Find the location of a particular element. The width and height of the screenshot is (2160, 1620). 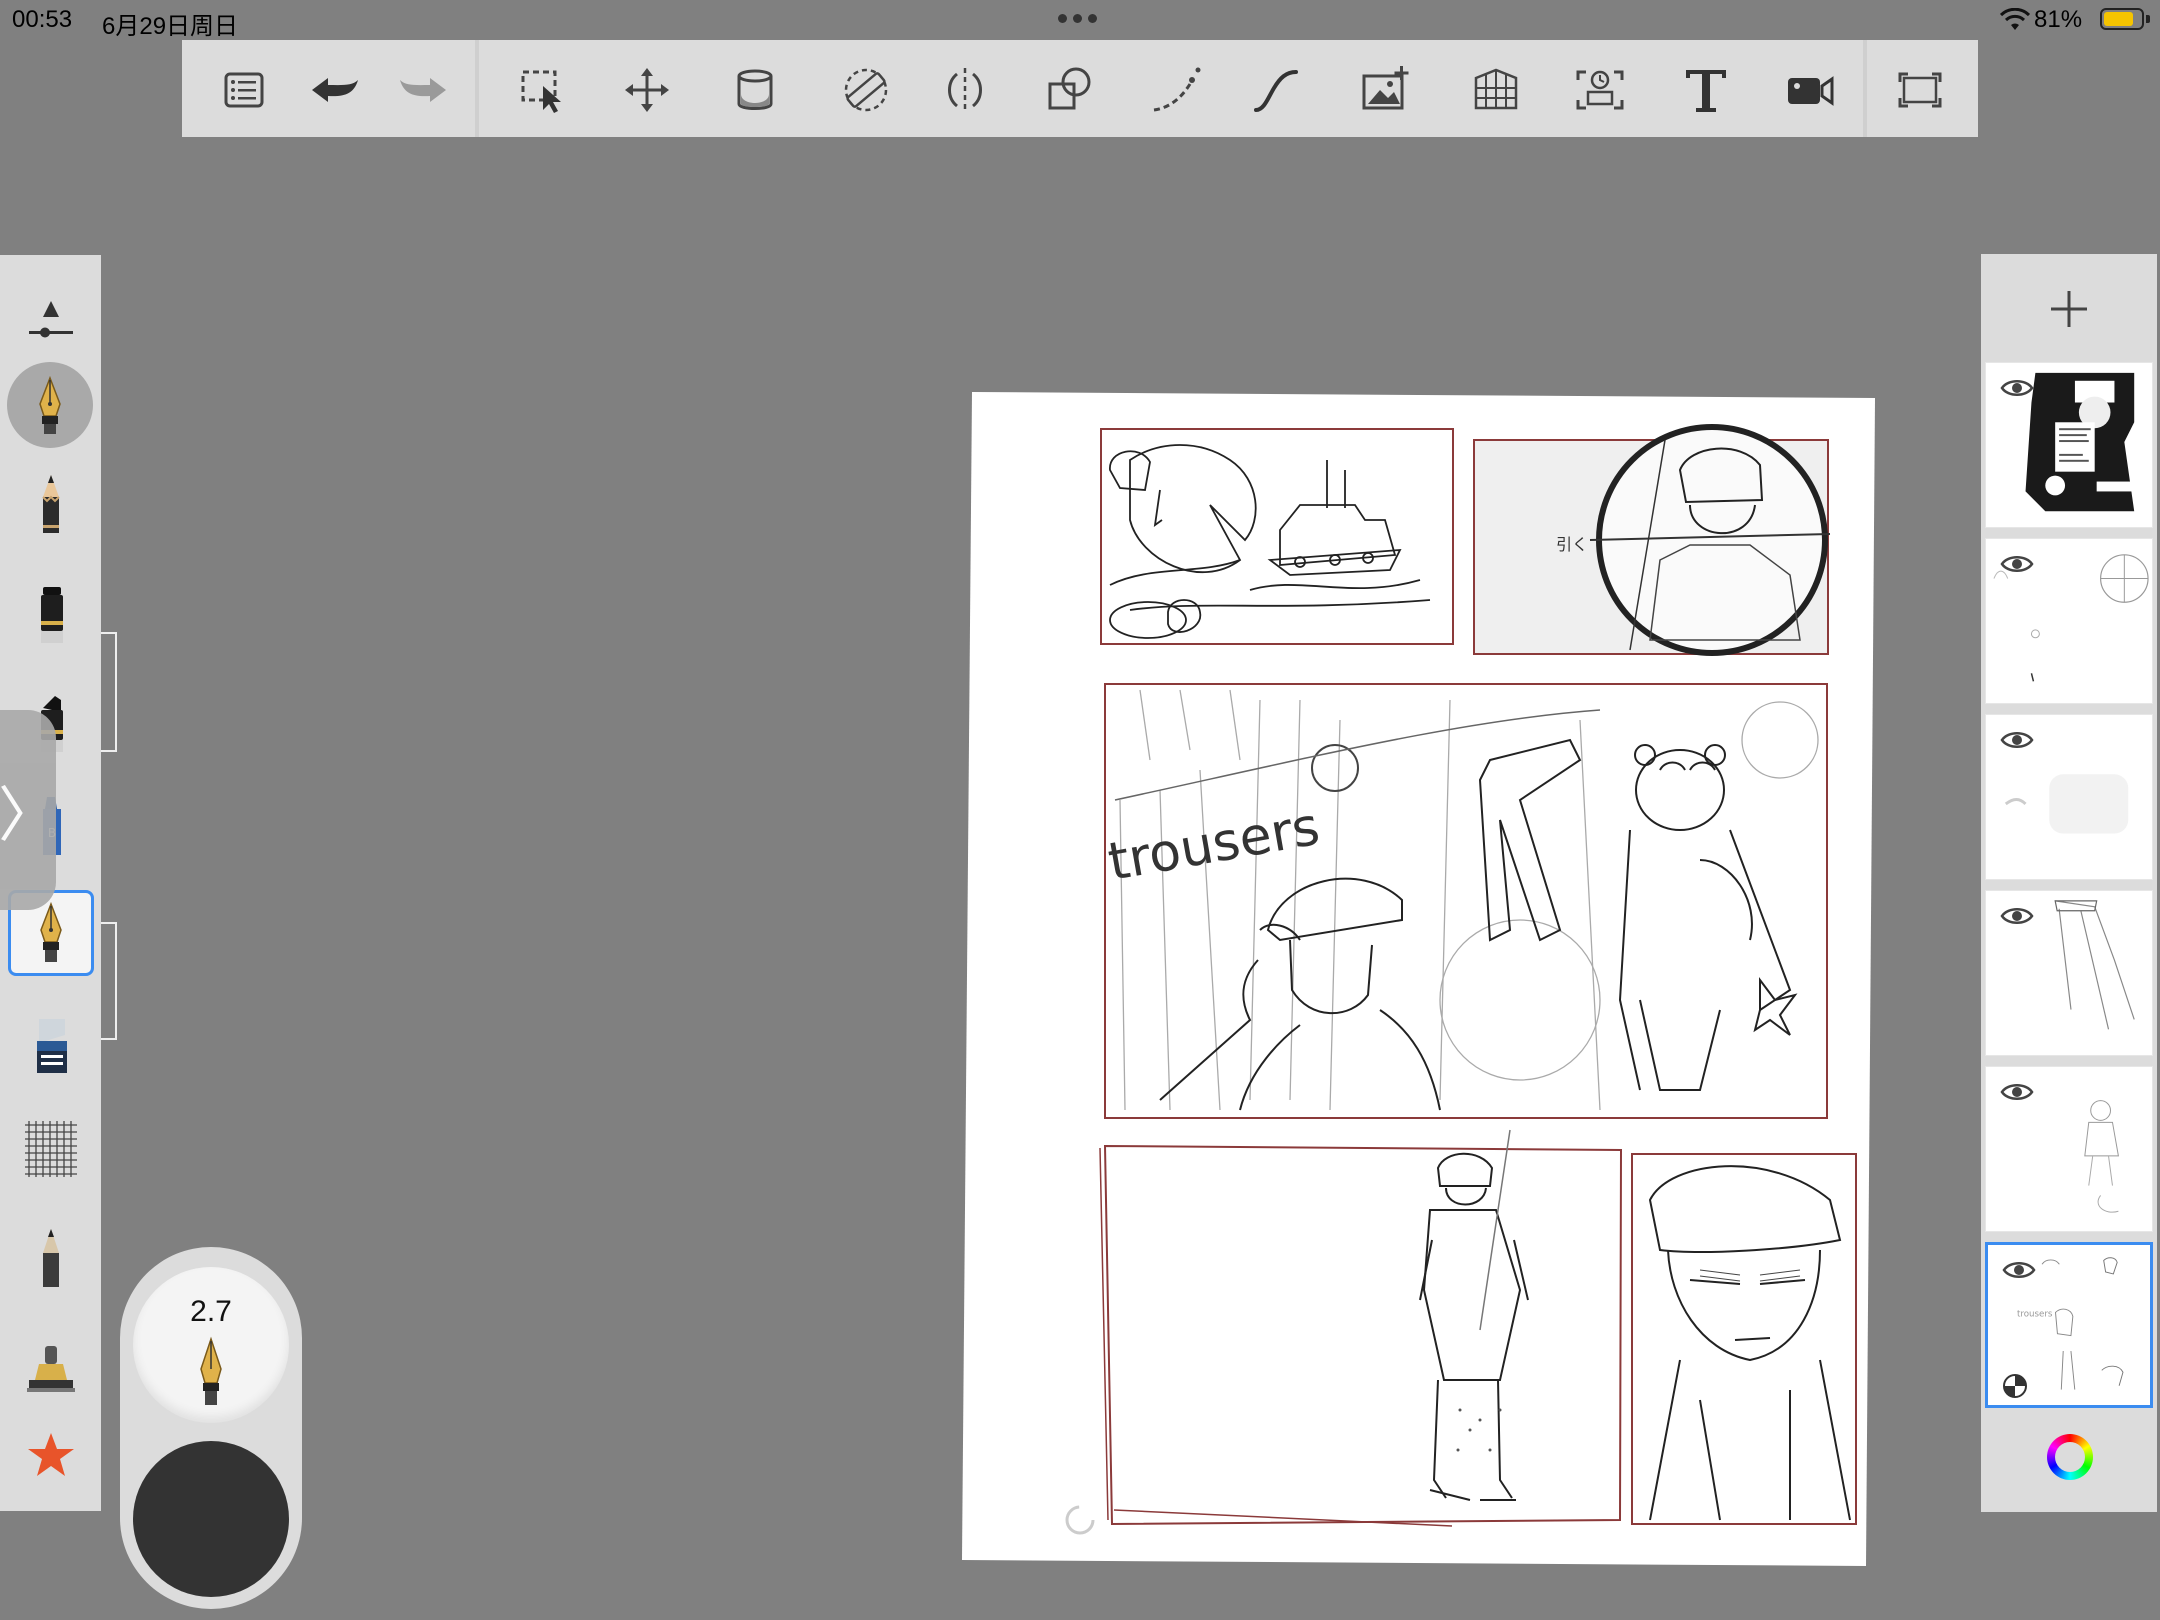

brush-technical-pencil is located at coordinates (51, 1258).